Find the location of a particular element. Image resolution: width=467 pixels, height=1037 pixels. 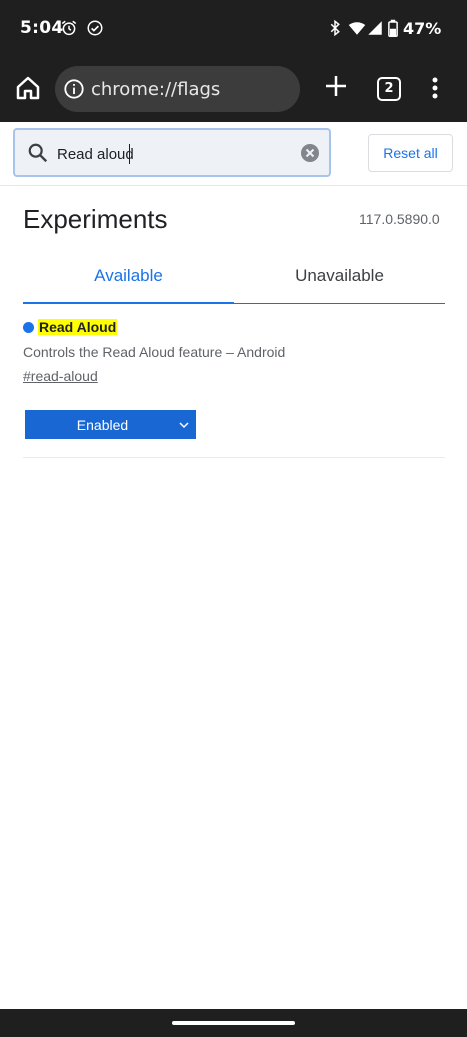

home-indicator is located at coordinates (233, 1023).